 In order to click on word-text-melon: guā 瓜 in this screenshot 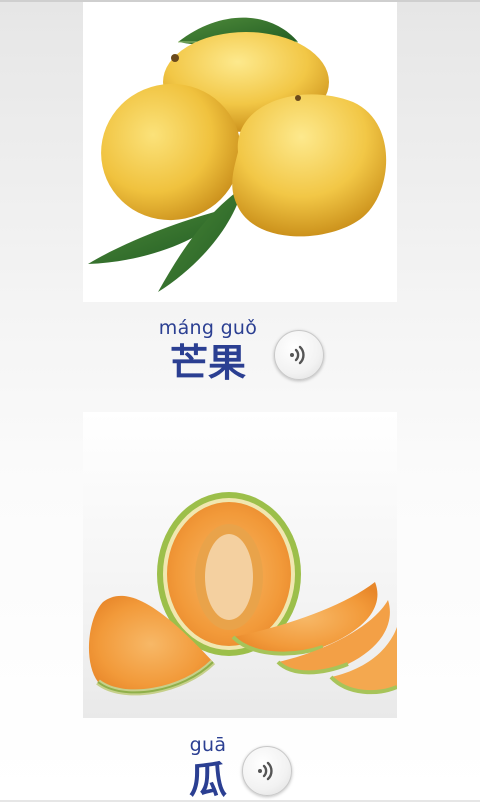, I will do `click(208, 767)`.